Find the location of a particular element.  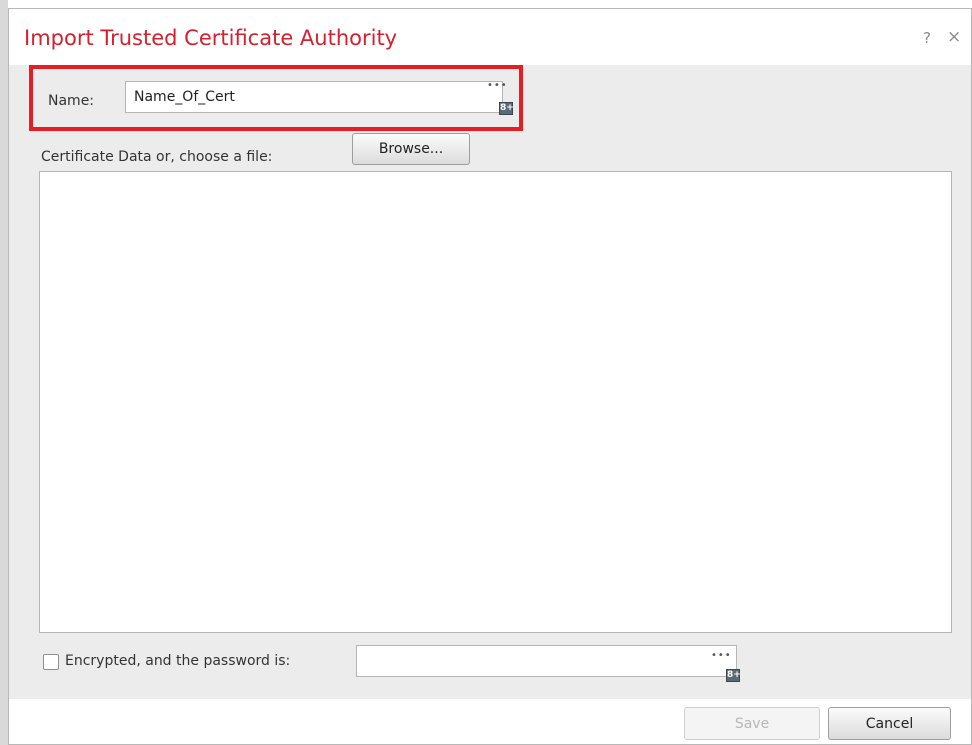

password-options-icon: ••• is located at coordinates (721, 656).